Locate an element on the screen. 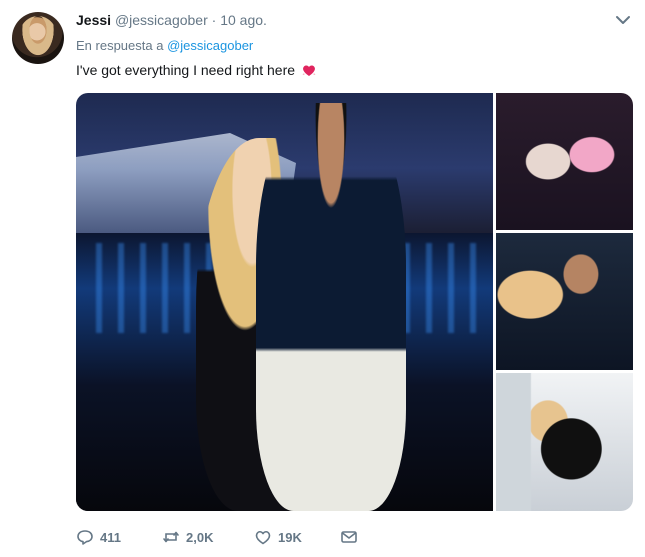  author-handle: @jessicagober is located at coordinates (161, 20).